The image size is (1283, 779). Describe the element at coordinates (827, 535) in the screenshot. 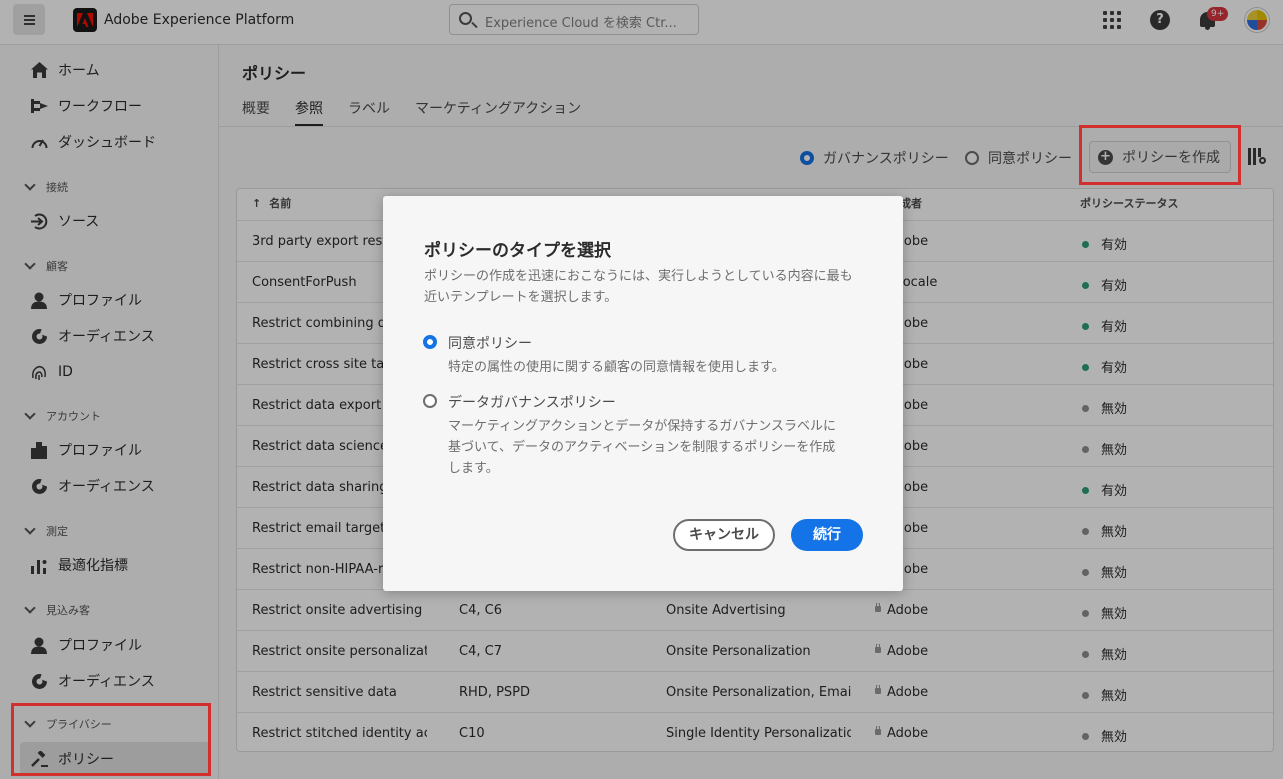

I see `continue-button: 続行` at that location.